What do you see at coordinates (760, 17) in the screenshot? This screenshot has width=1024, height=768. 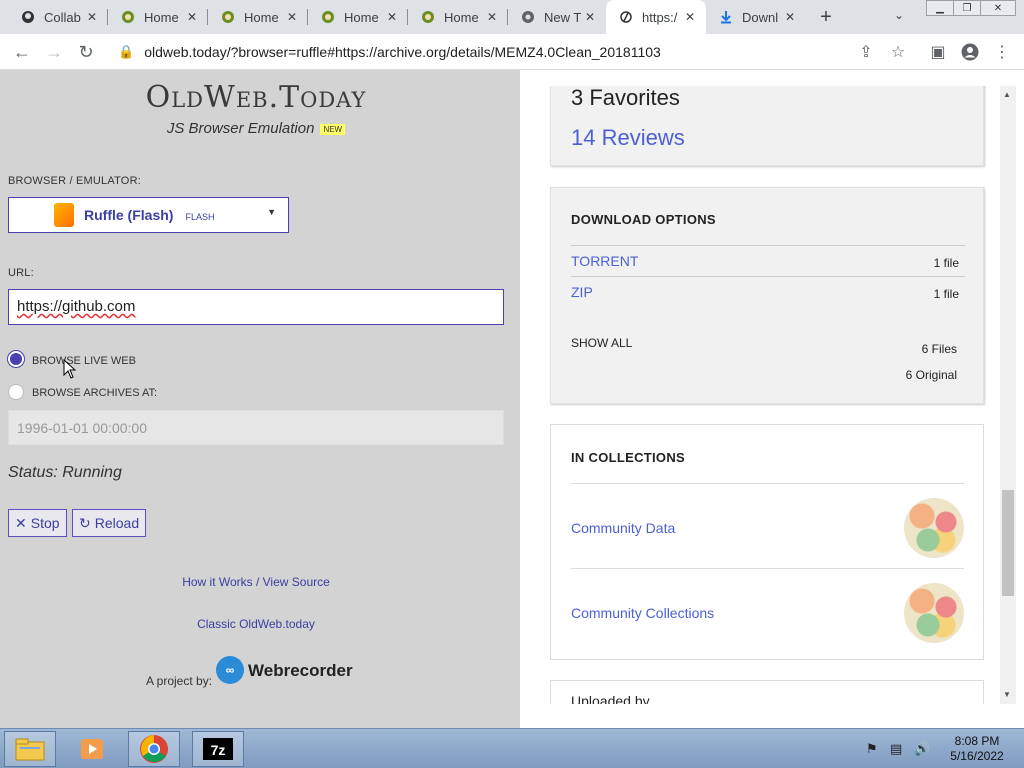 I see `tab-label: Downl` at bounding box center [760, 17].